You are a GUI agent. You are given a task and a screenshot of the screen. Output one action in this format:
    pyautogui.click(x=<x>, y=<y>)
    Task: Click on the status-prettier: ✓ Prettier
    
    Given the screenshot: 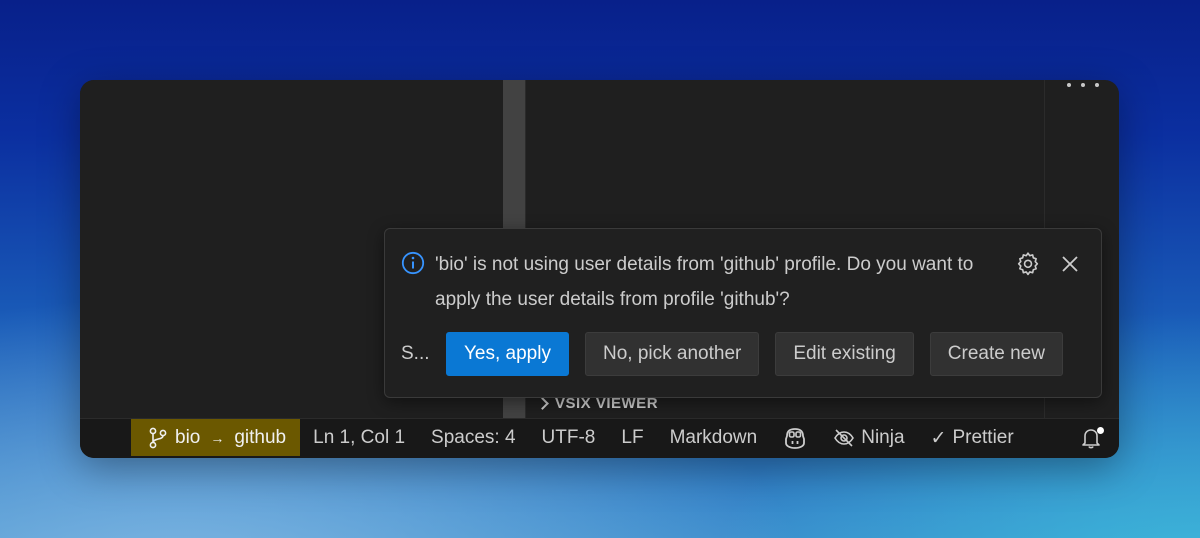 What is the action you would take?
    pyautogui.click(x=972, y=438)
    